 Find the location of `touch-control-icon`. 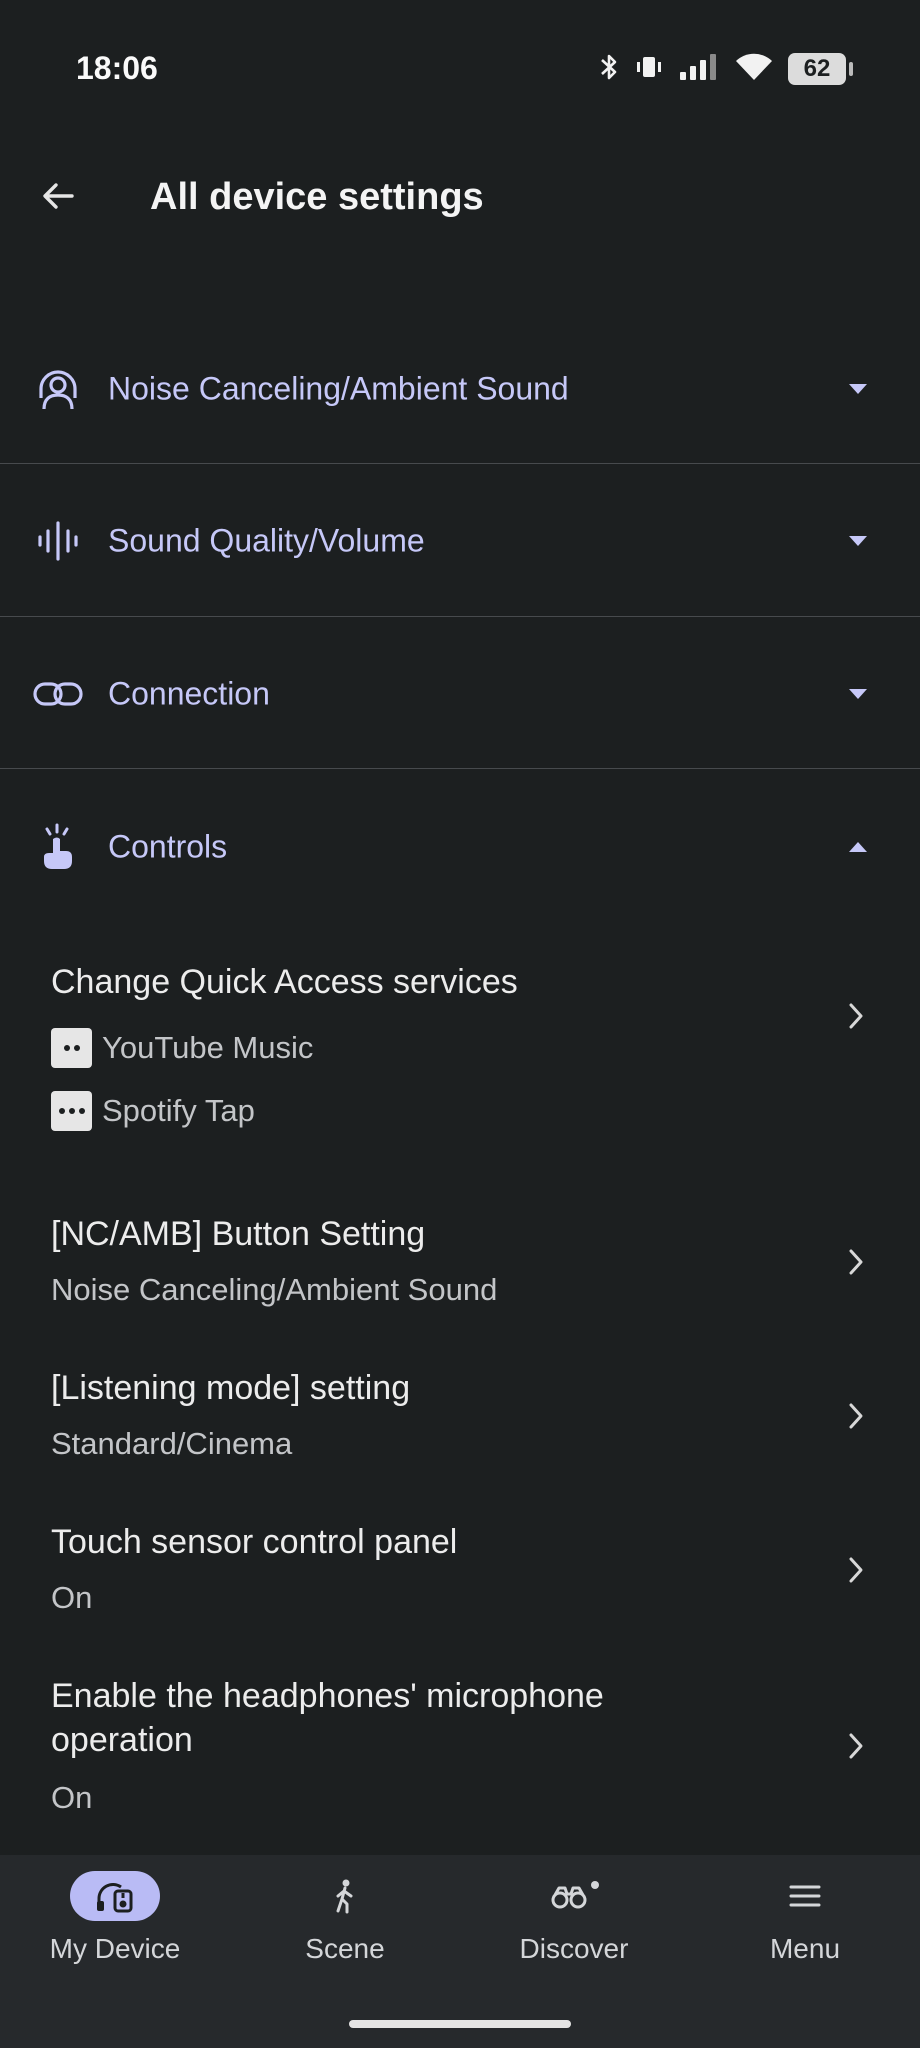

touch-control-icon is located at coordinates (58, 847).